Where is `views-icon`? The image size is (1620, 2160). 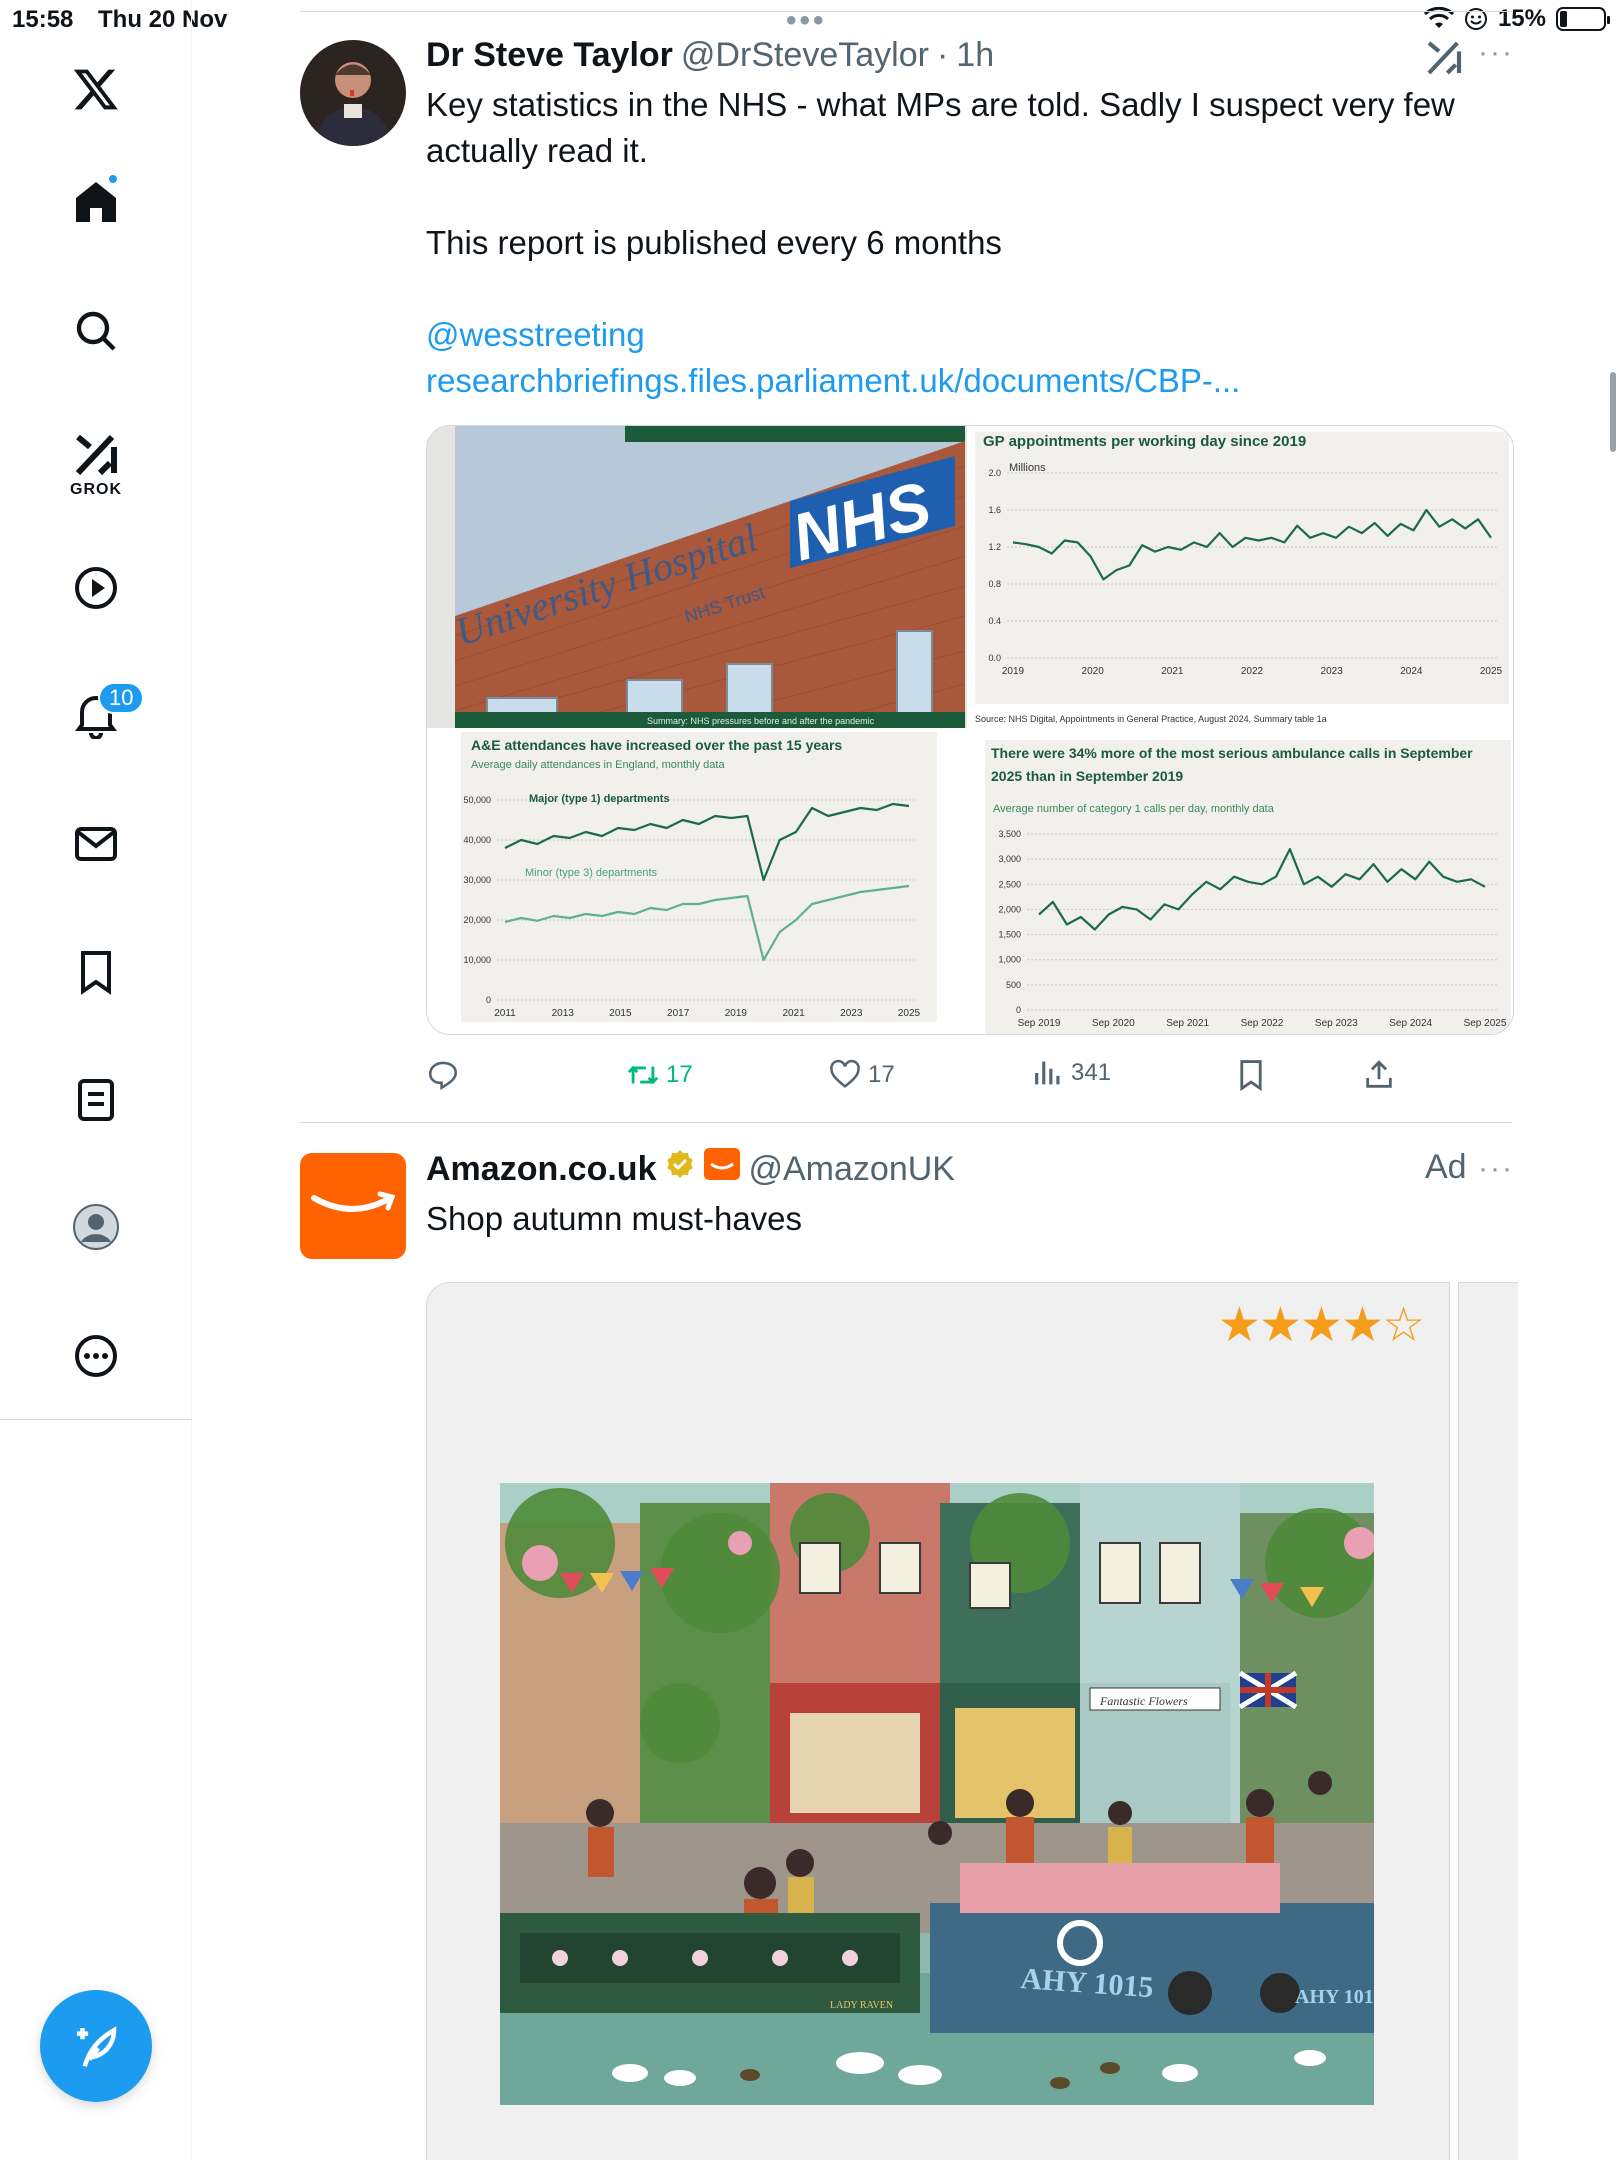 views-icon is located at coordinates (1047, 1073).